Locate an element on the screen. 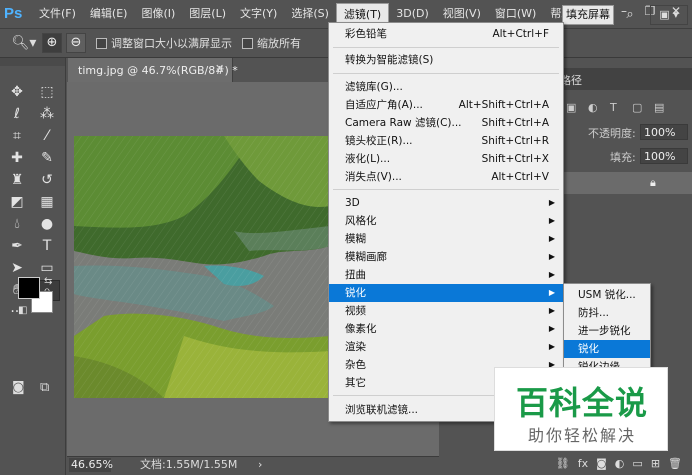 The width and height of the screenshot is (692, 475). zoom-tool-preset-icon: 🔍︎▾ is located at coordinates (24, 43).